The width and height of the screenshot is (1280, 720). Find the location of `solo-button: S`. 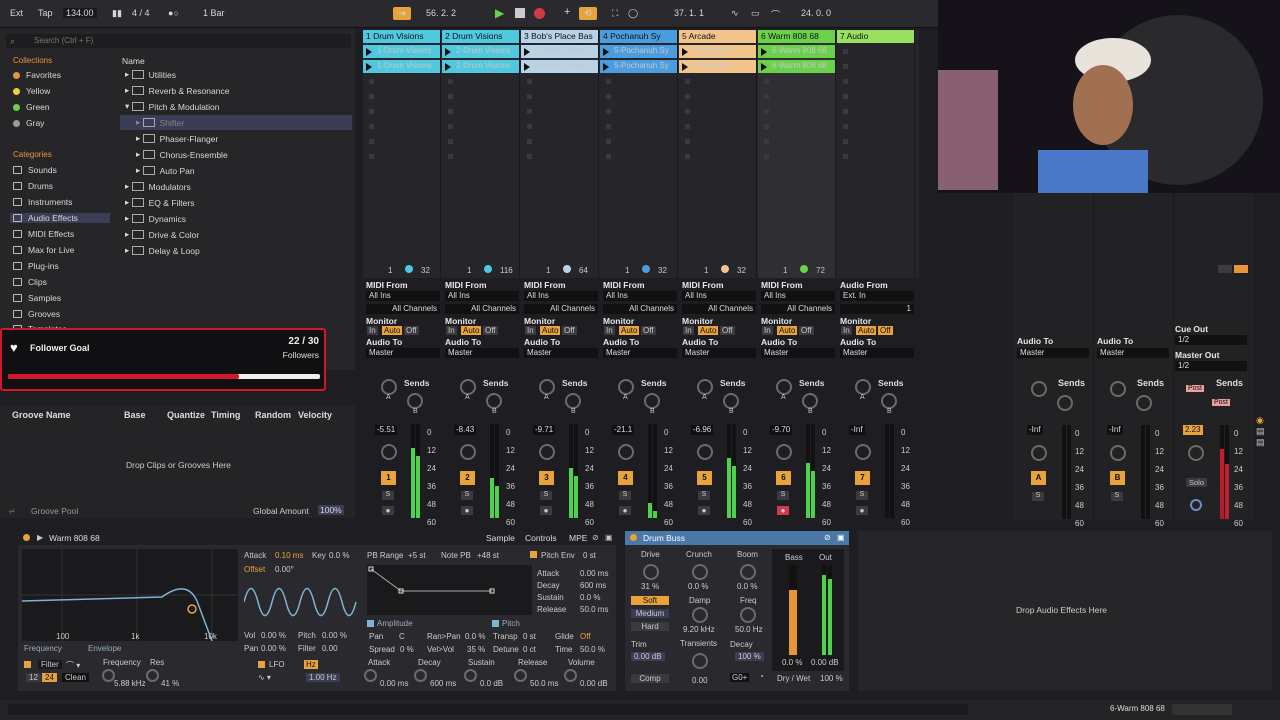

solo-button: S is located at coordinates (388, 495).